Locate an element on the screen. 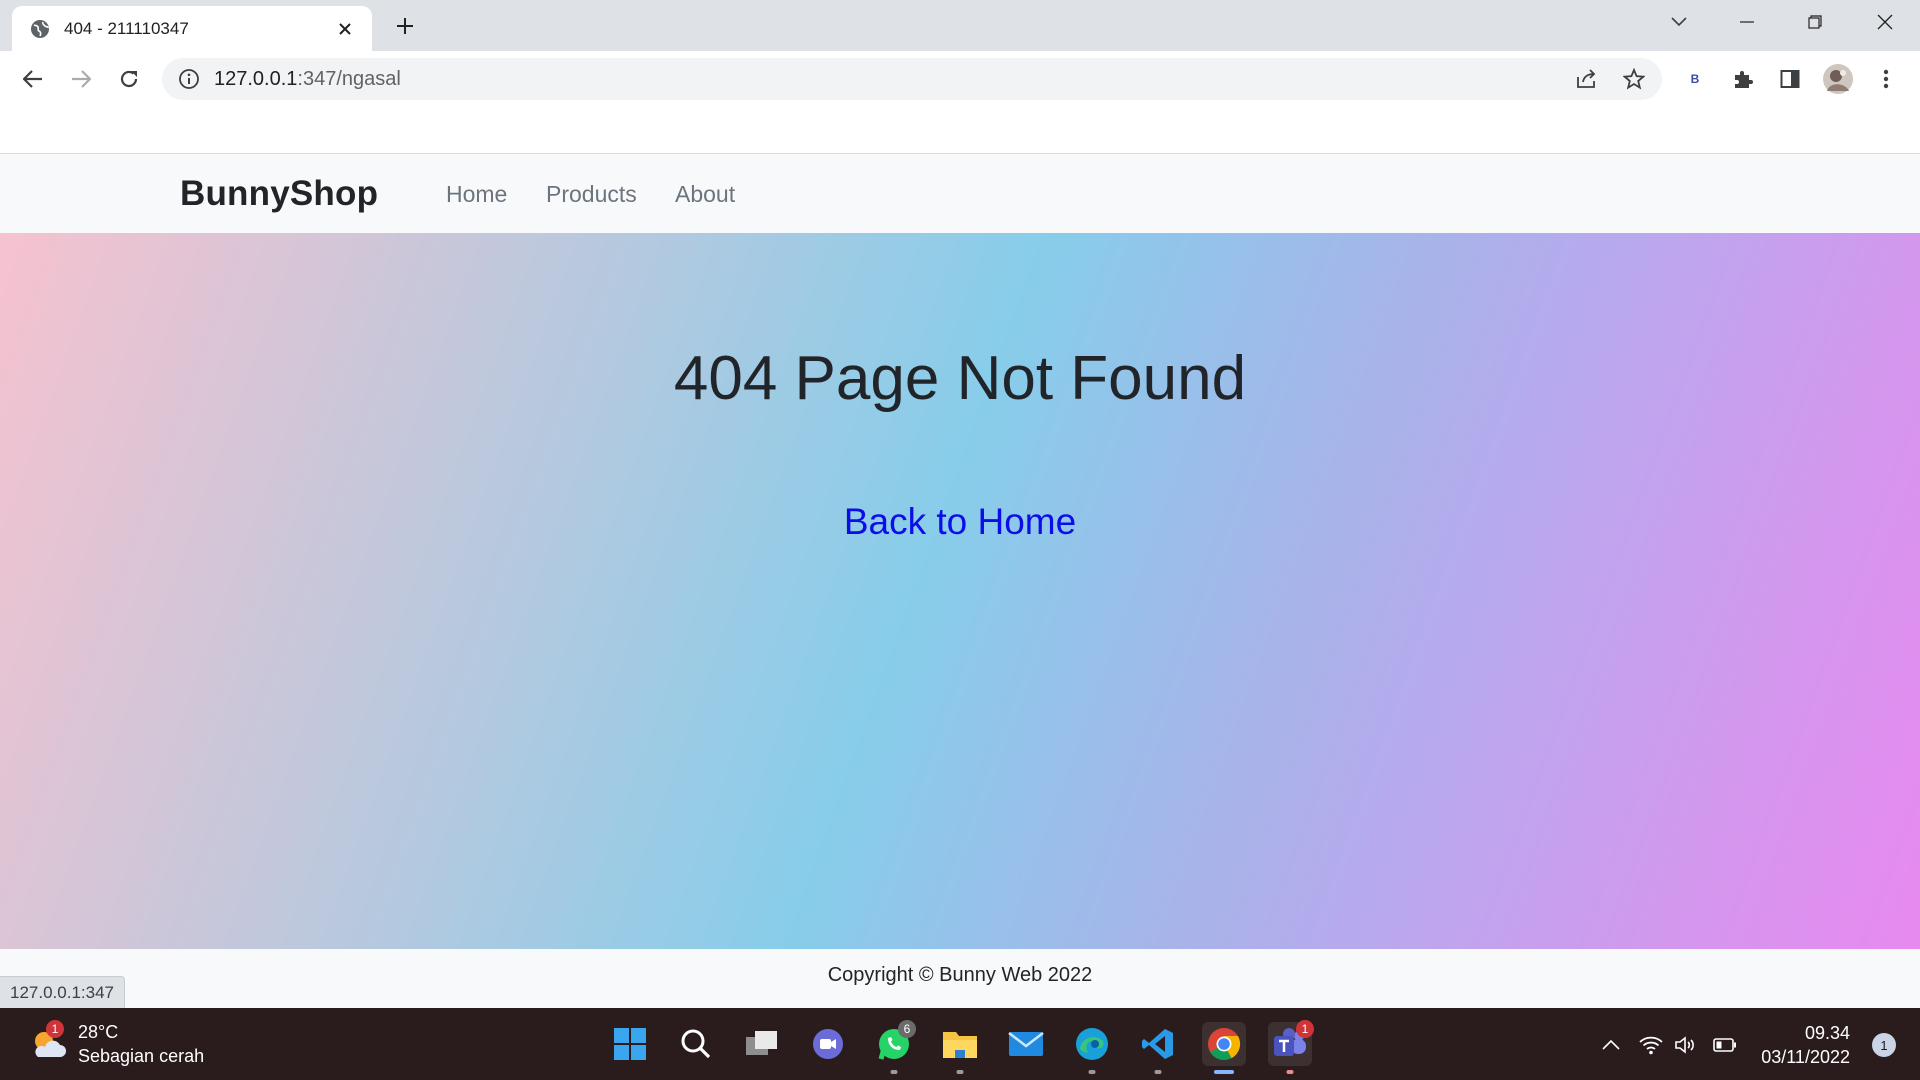  nav-link-home: Home is located at coordinates (476, 194).